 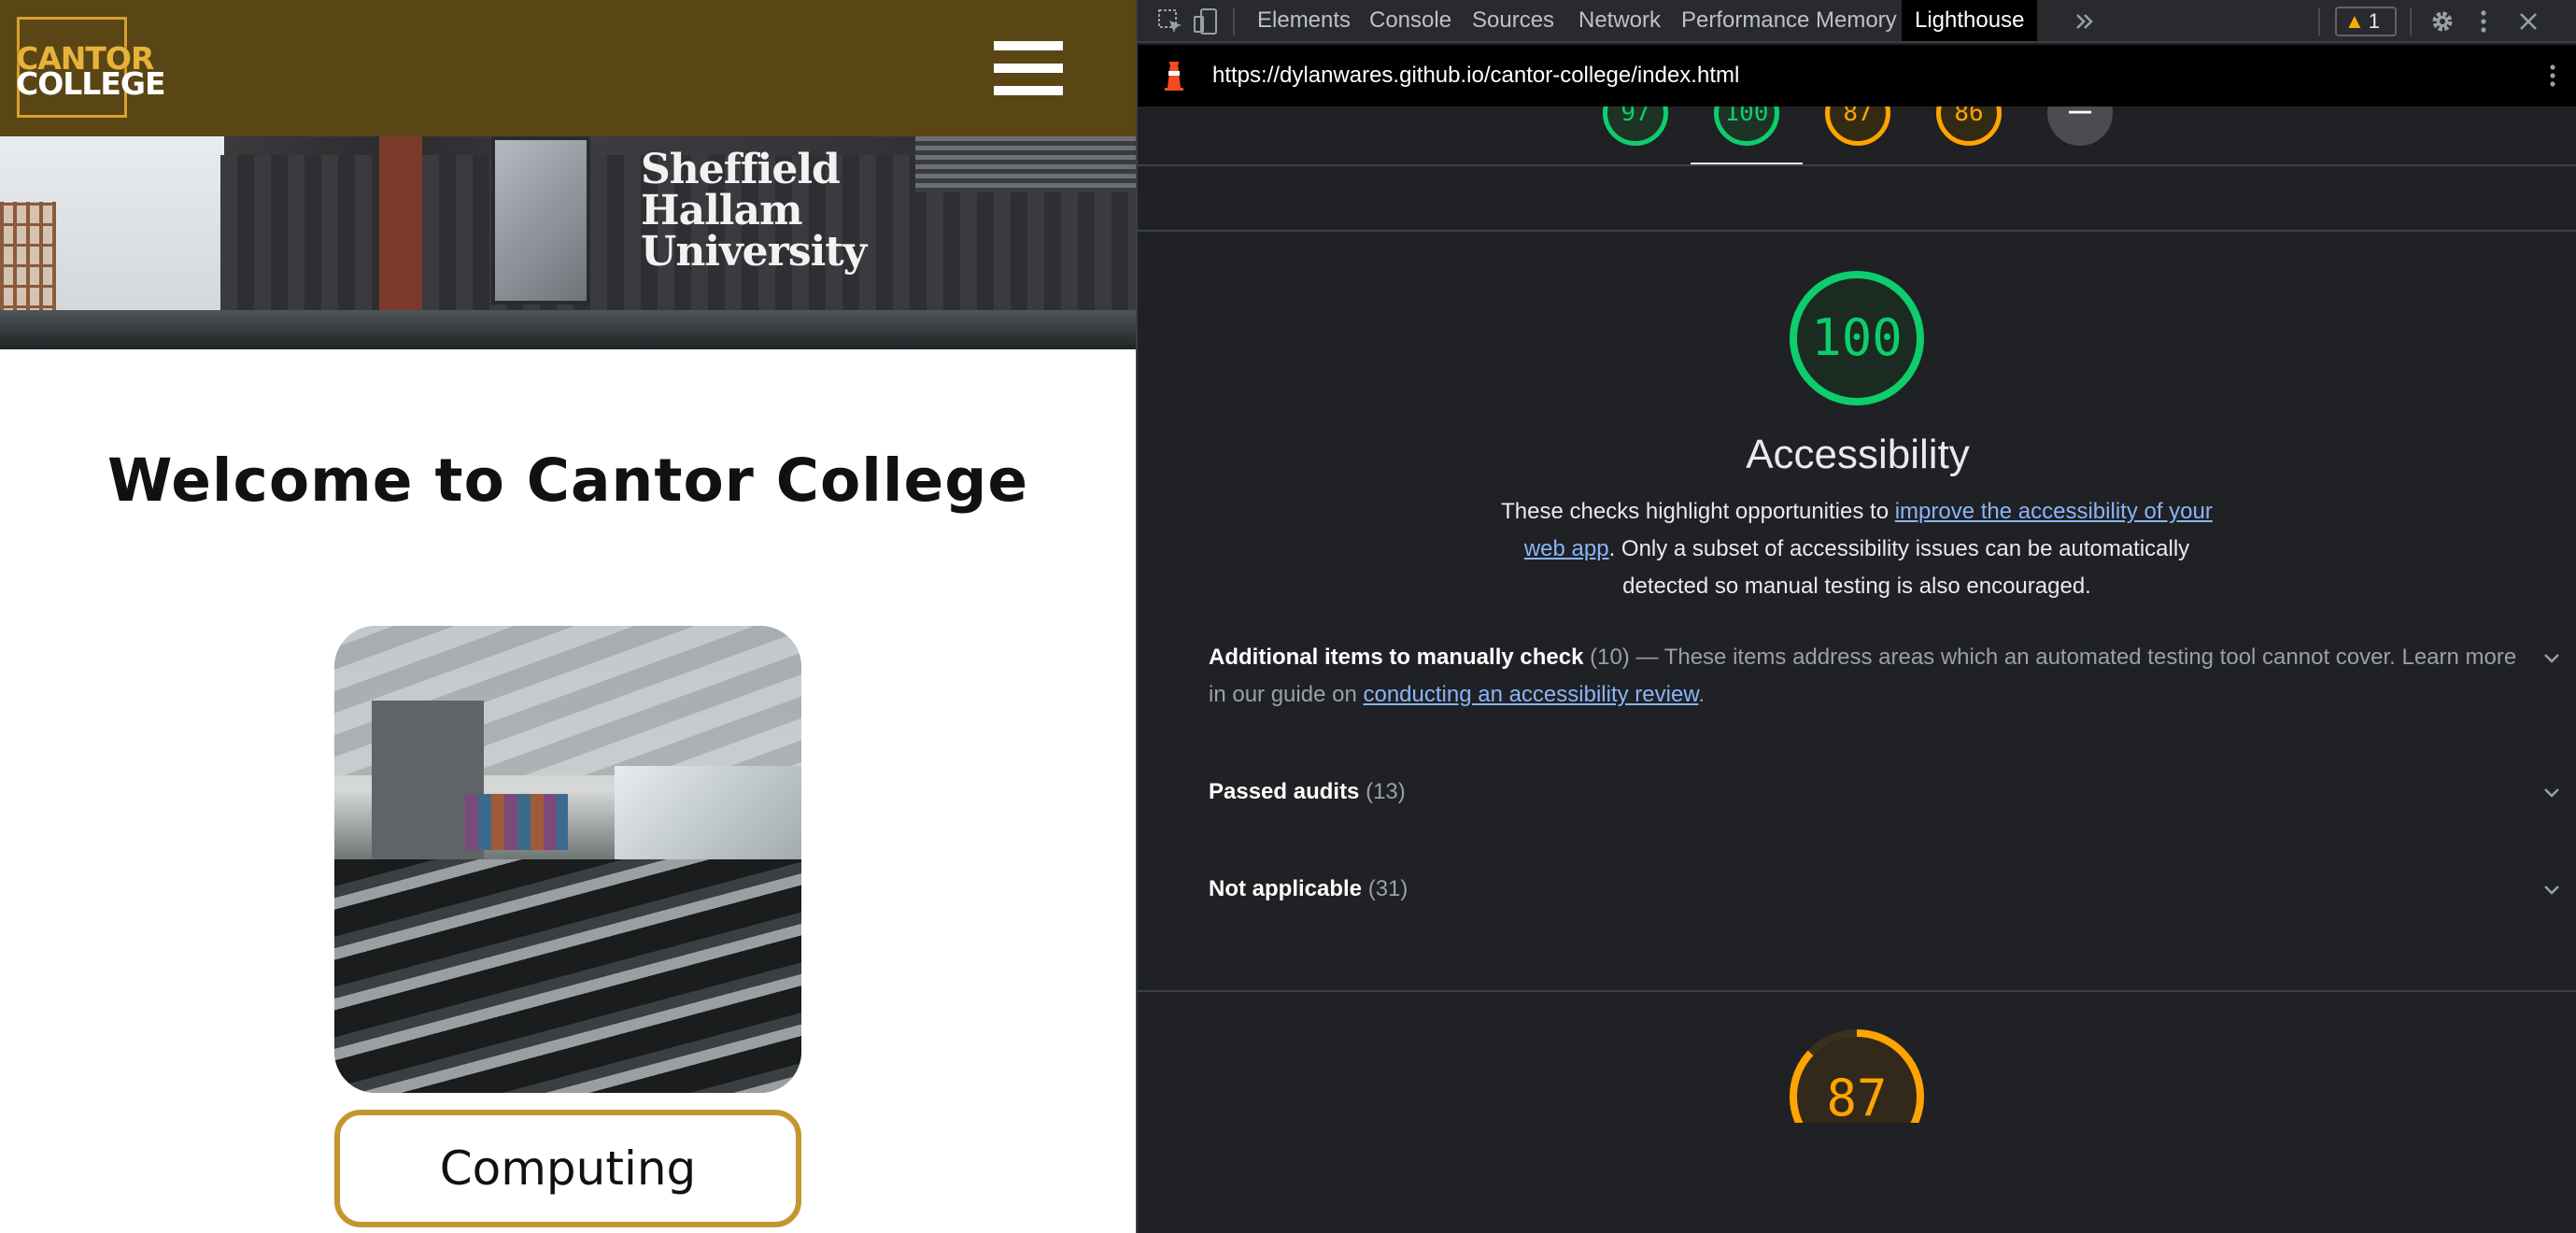 I want to click on more-tabs-icon, so click(x=2086, y=21).